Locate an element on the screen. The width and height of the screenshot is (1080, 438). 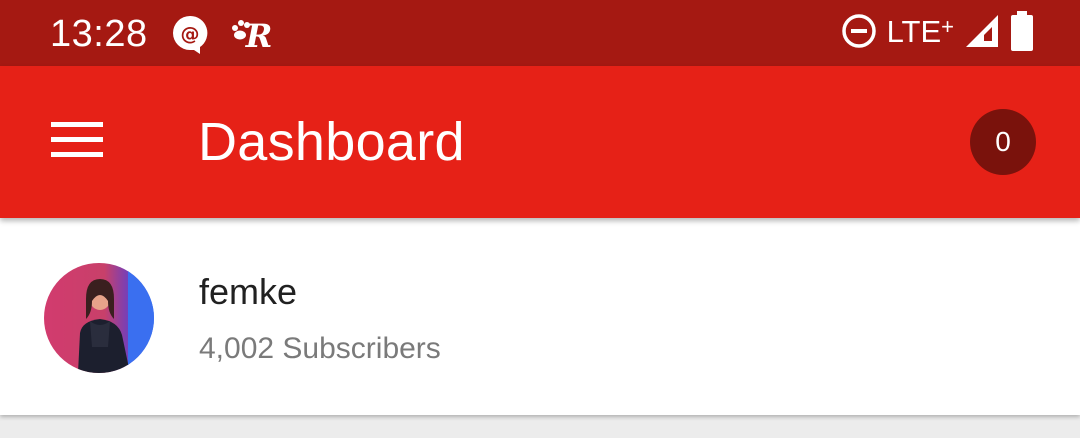
notification-count-badge: 0 is located at coordinates (1003, 142).